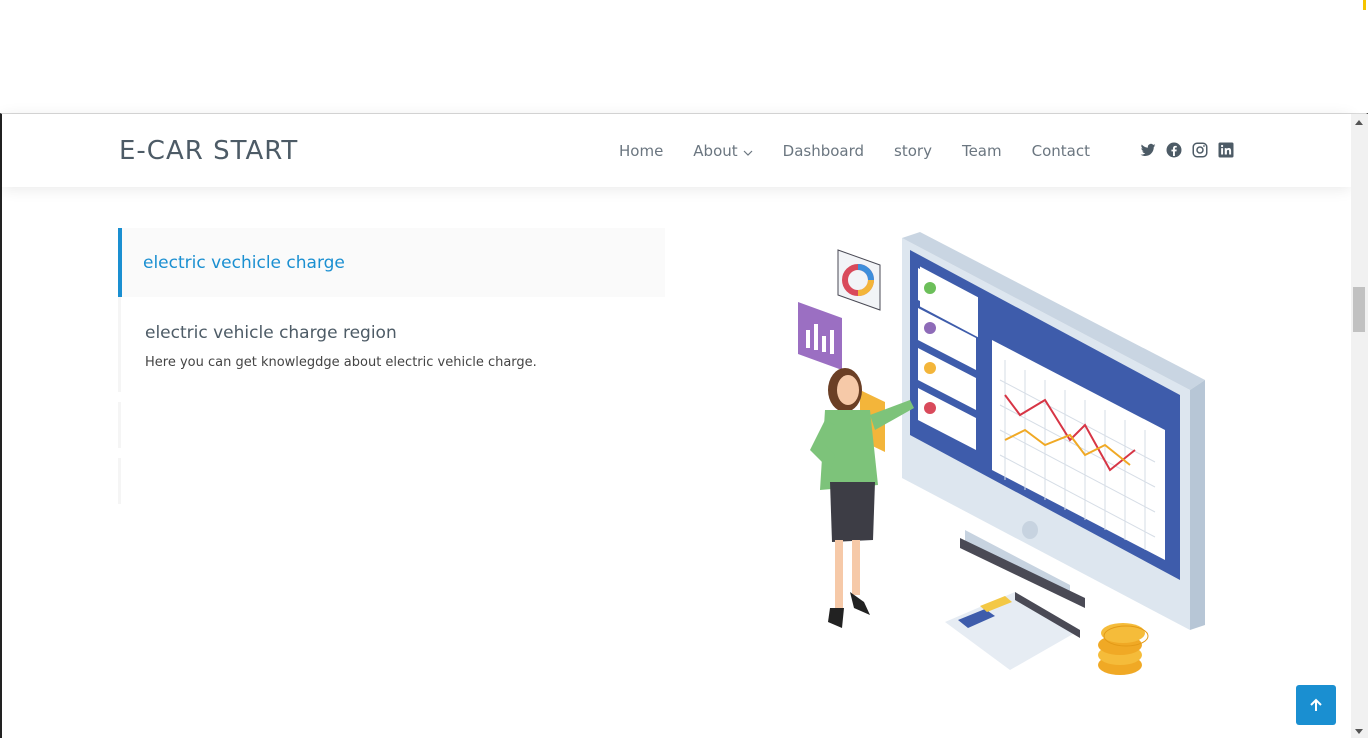 The height and width of the screenshot is (738, 1370). What do you see at coordinates (1359, 426) in the screenshot?
I see `page-scrollbar` at bounding box center [1359, 426].